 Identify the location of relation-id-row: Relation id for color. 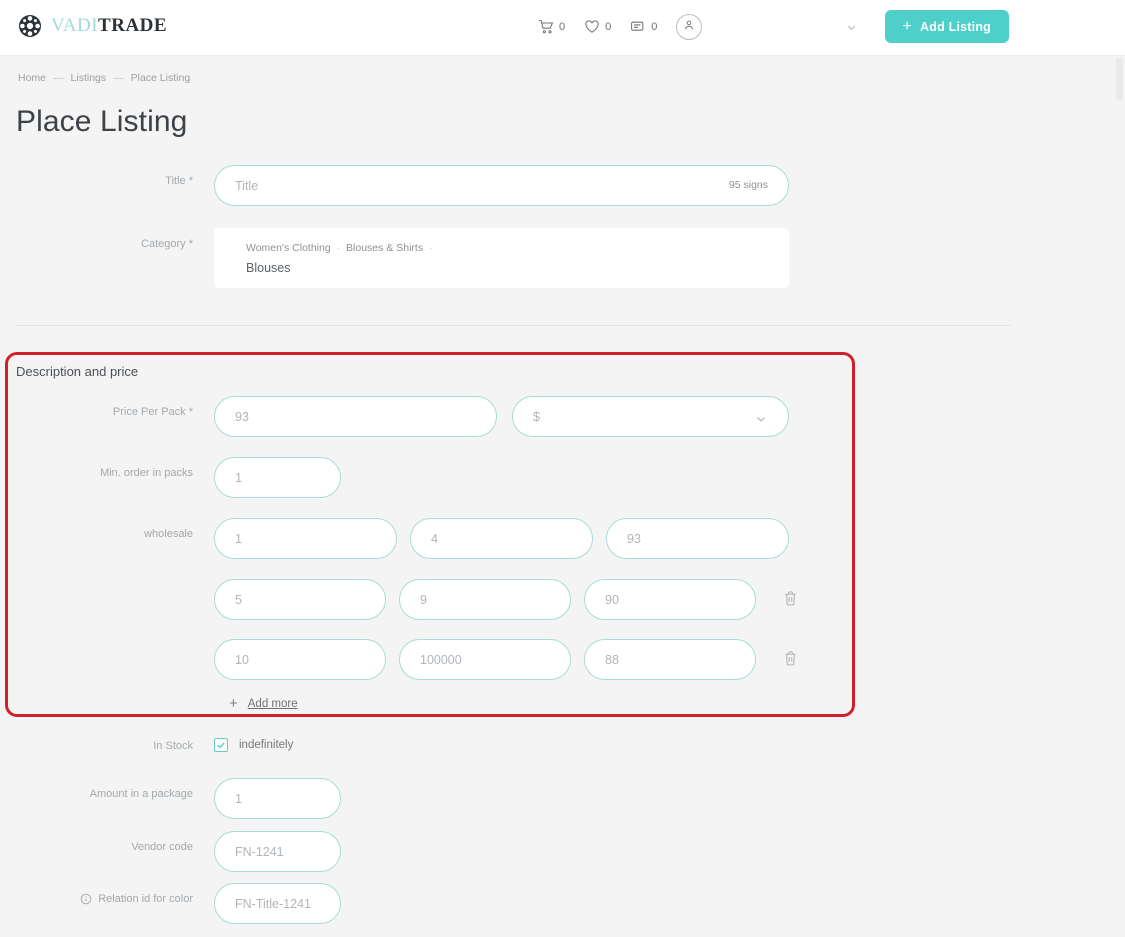
(179, 903).